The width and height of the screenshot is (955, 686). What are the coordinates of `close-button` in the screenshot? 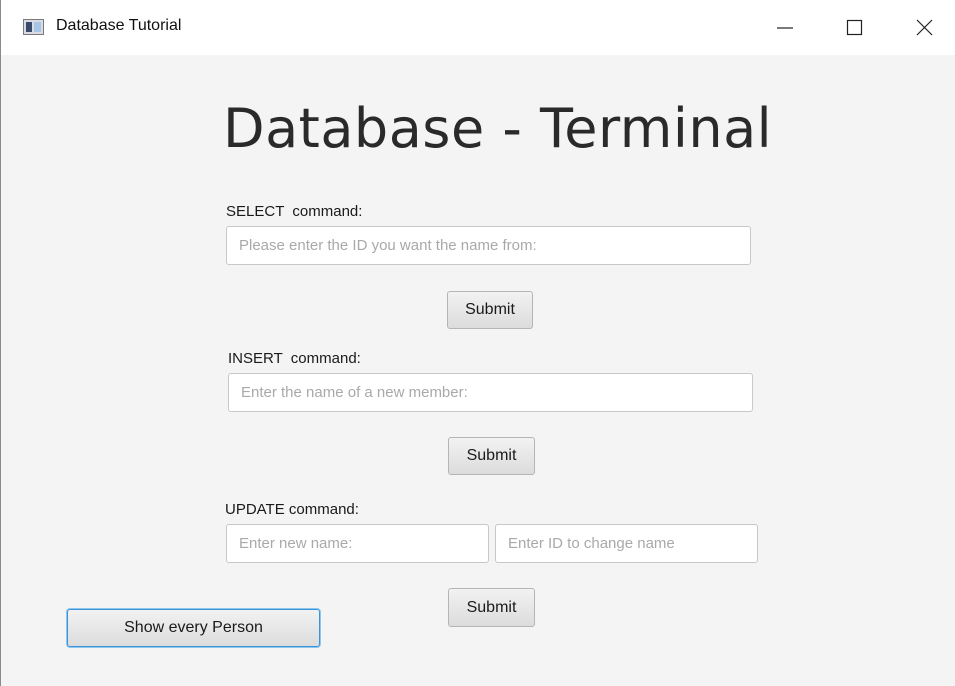 It's located at (924, 28).